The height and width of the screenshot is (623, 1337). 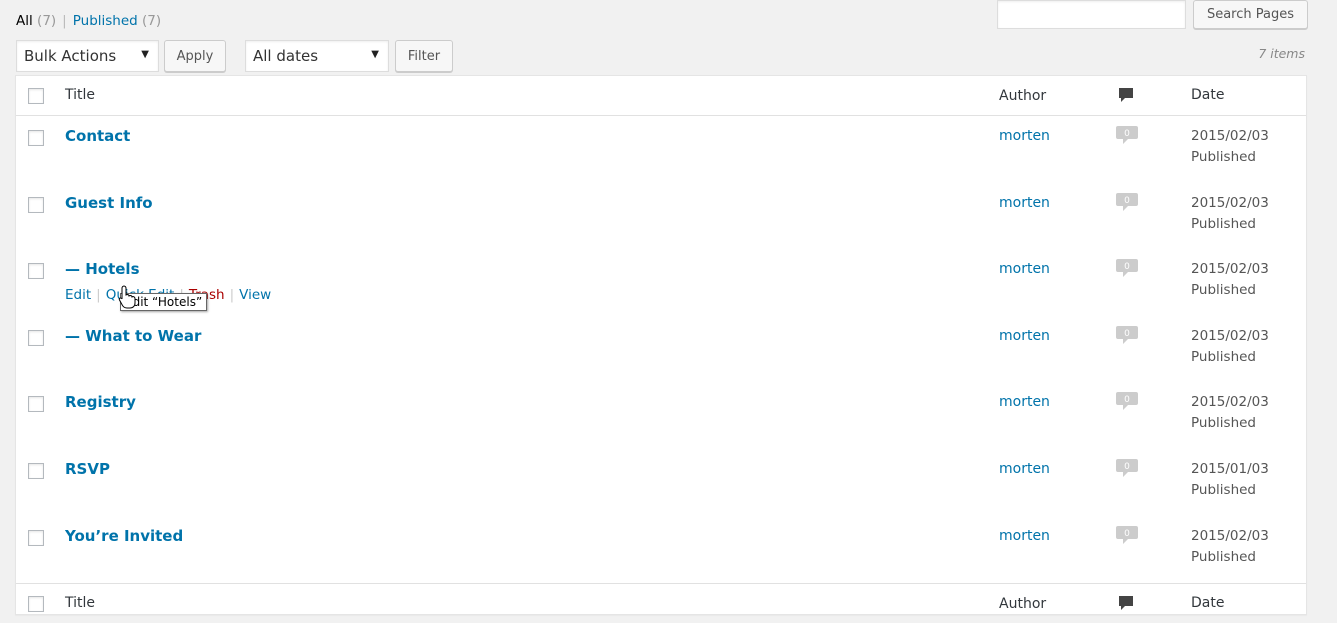 What do you see at coordinates (661, 549) in the screenshot?
I see `table-row: You’re Invited morten 0 2015/02/03 Published` at bounding box center [661, 549].